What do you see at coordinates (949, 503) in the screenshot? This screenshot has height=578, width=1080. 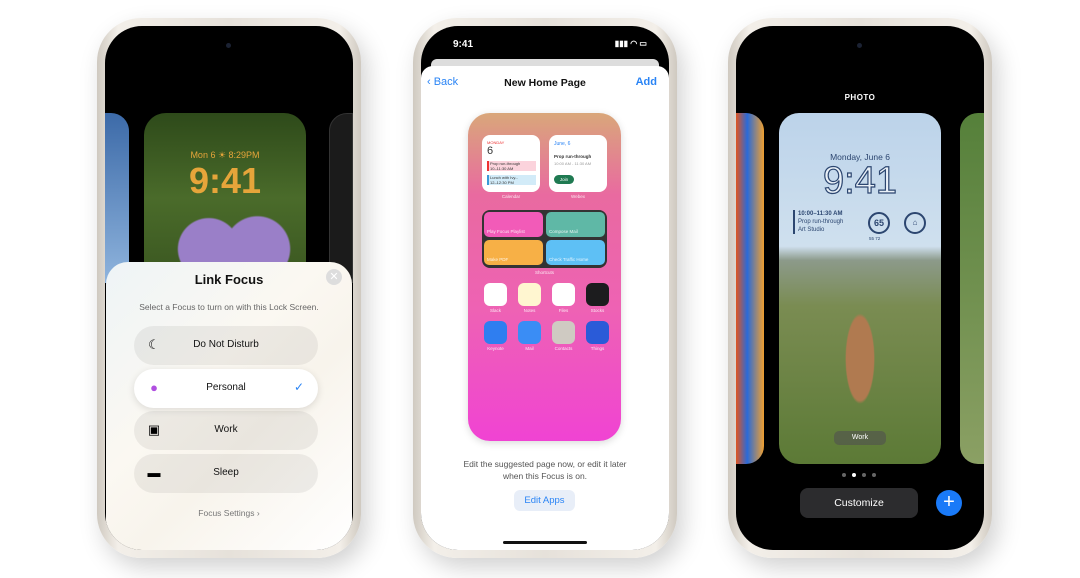 I see `add-wallpaper-button: +` at bounding box center [949, 503].